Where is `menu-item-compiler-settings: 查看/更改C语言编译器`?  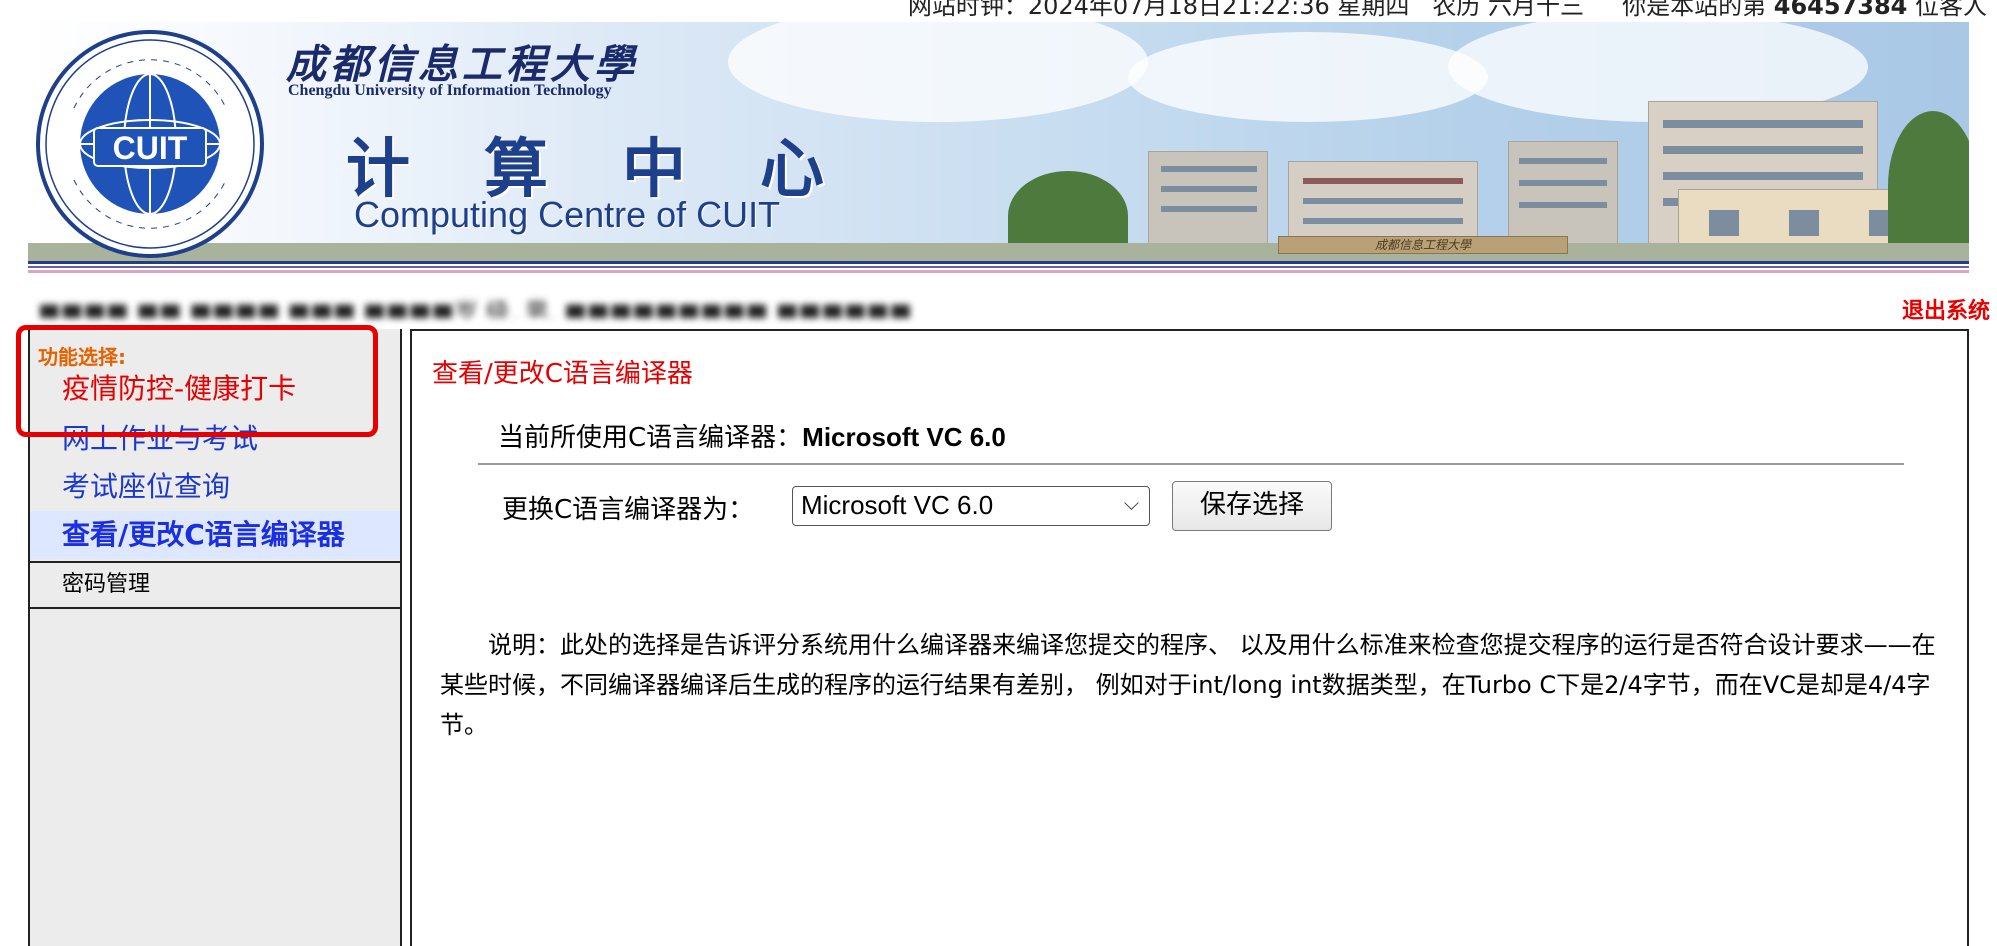
menu-item-compiler-settings: 查看/更改C语言编译器 is located at coordinates (215, 535).